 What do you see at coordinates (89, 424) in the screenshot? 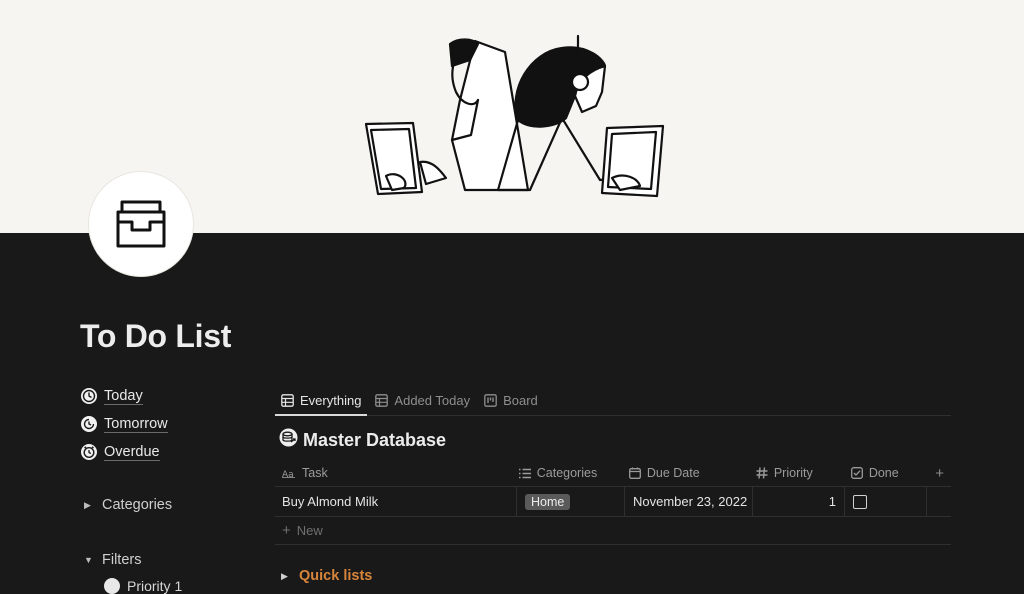
I see `clock-forward-icon` at bounding box center [89, 424].